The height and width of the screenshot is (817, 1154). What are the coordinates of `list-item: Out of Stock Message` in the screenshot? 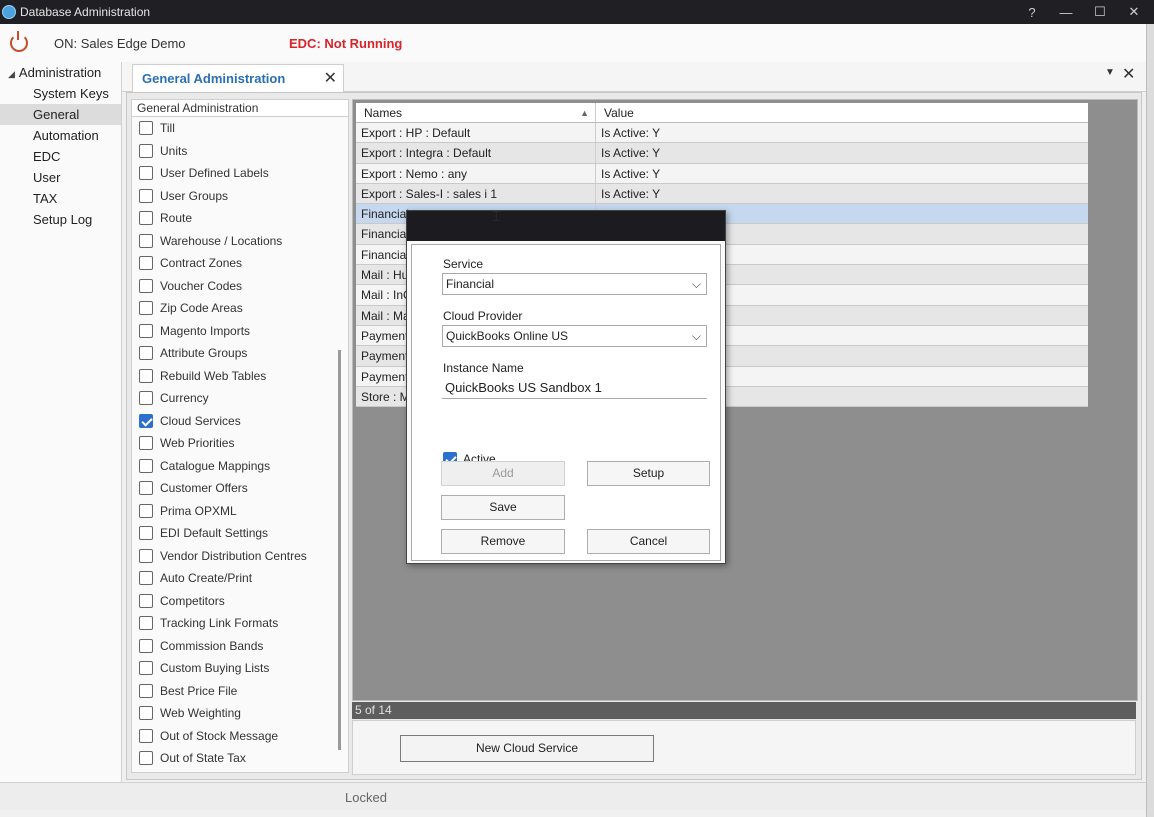 It's located at (240, 736).